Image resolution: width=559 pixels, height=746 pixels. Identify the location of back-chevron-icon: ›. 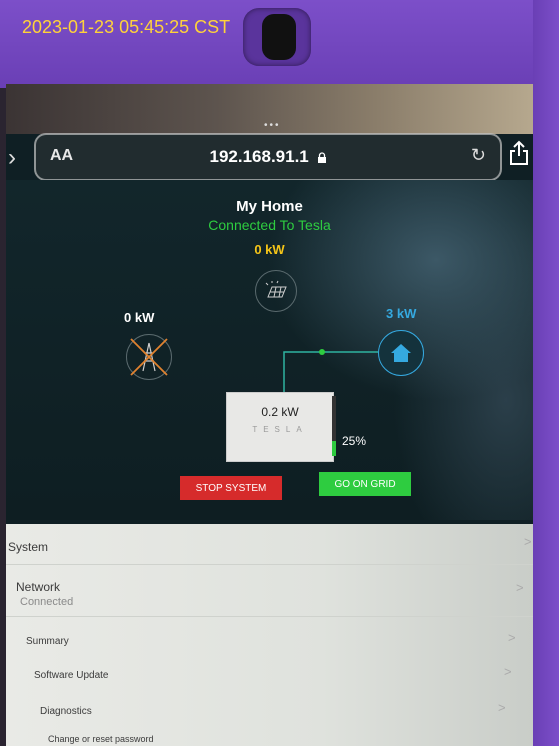
(12, 158).